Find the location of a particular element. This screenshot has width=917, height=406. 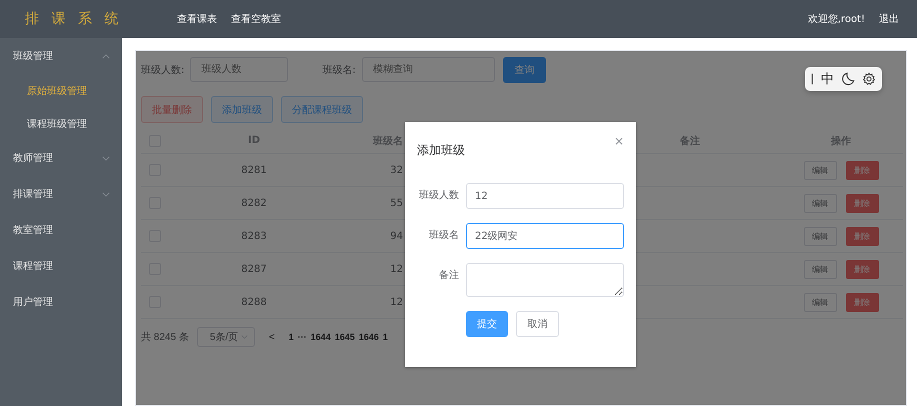

page-number: ··· is located at coordinates (302, 337).